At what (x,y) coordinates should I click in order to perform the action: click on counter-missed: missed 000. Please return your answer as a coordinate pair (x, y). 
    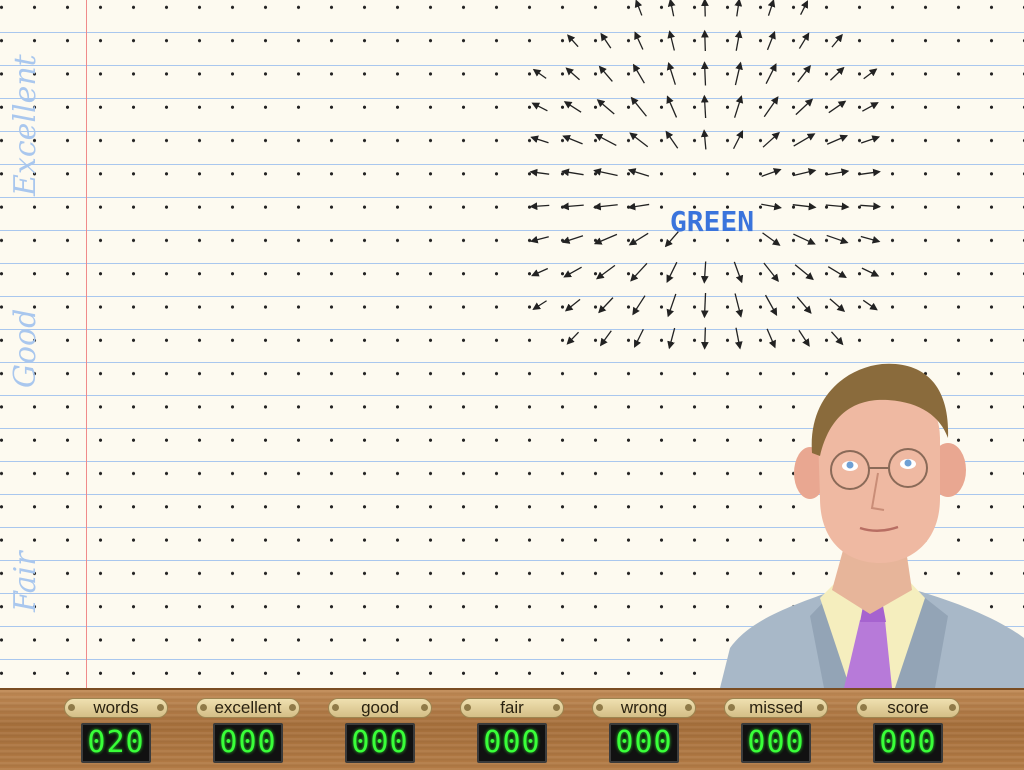
    Looking at the image, I should click on (776, 733).